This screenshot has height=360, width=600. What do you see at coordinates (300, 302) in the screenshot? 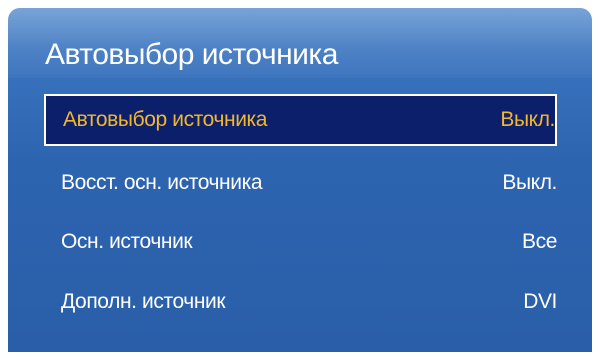
I see `menu-item-secondary-source: Дополн. источник DVI` at bounding box center [300, 302].